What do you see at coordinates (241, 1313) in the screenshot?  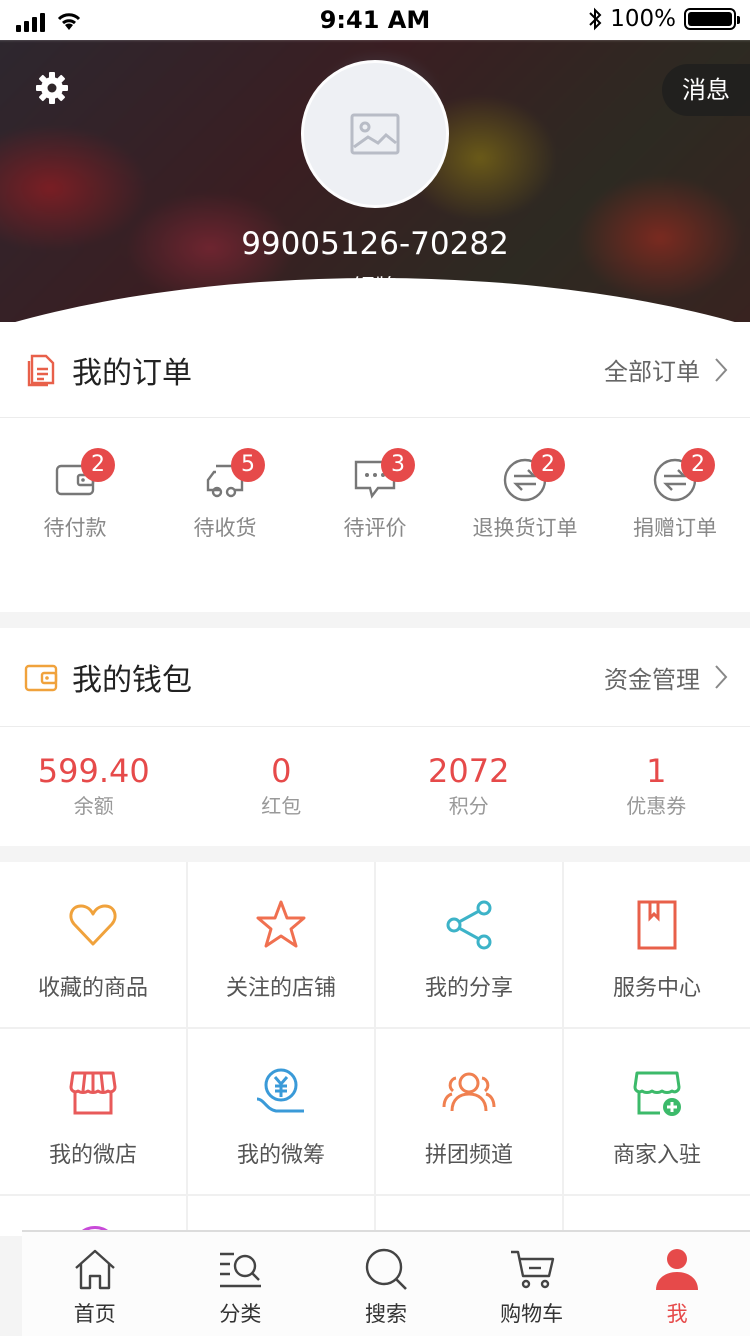 I see `tab-label: 分类` at bounding box center [241, 1313].